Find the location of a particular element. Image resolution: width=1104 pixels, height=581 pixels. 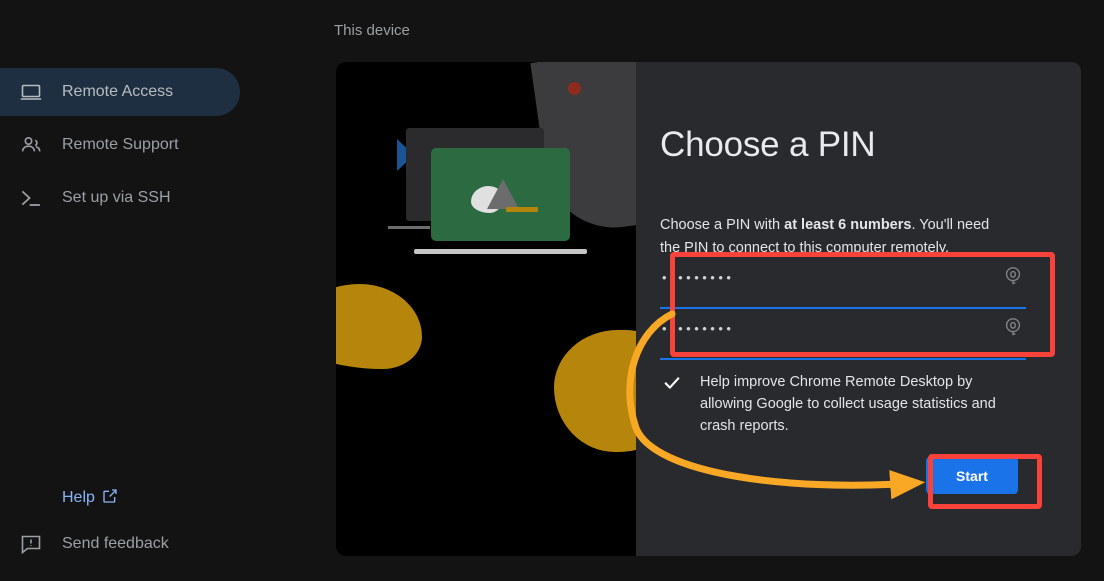

sidebar-item-set-up-via-ssh: Set up via SSH is located at coordinates (120, 198).